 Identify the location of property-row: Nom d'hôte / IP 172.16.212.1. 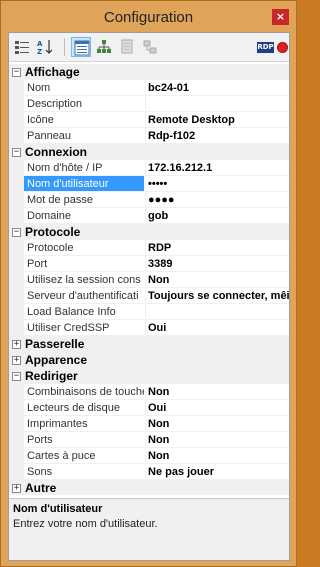
(149, 168).